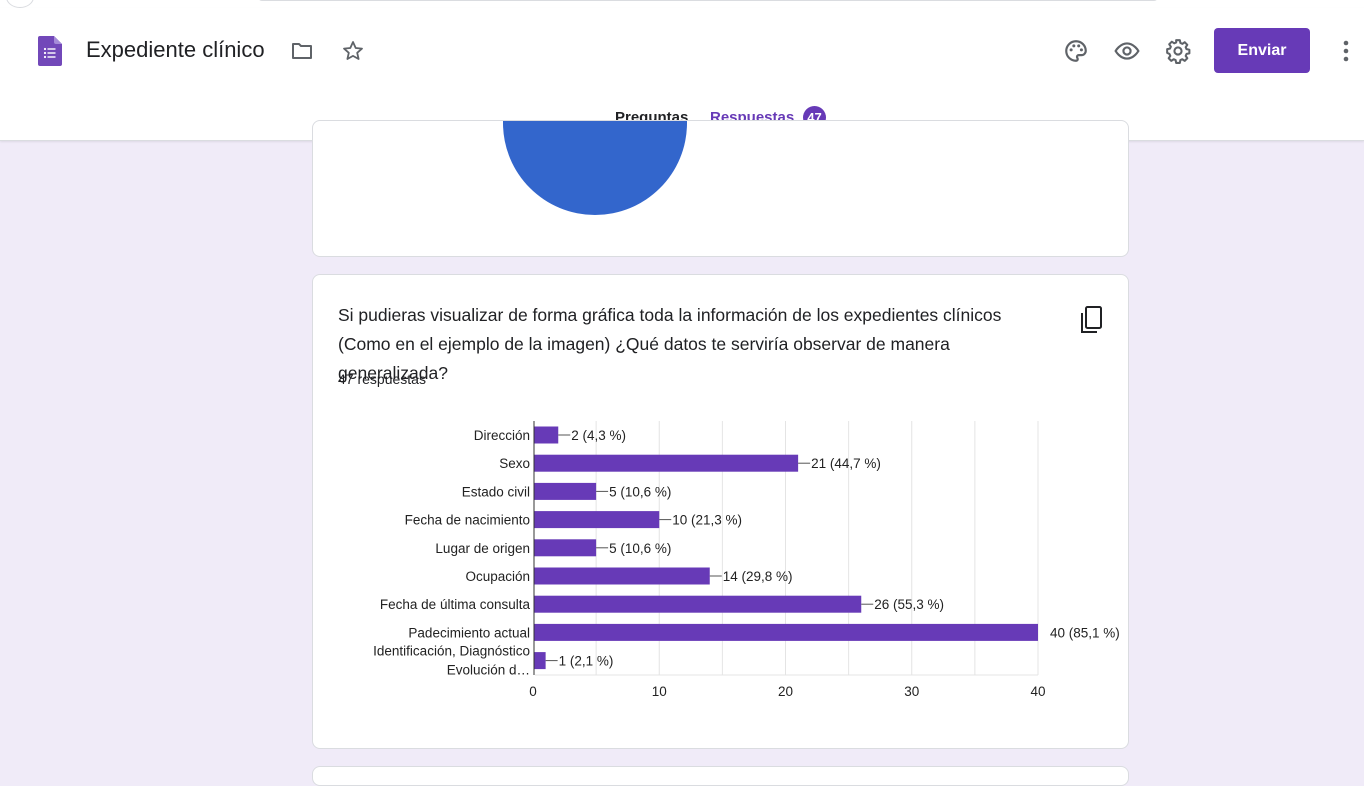 This screenshot has height=786, width=1364. Describe the element at coordinates (708, 0) in the screenshot. I see `address-bar` at that location.